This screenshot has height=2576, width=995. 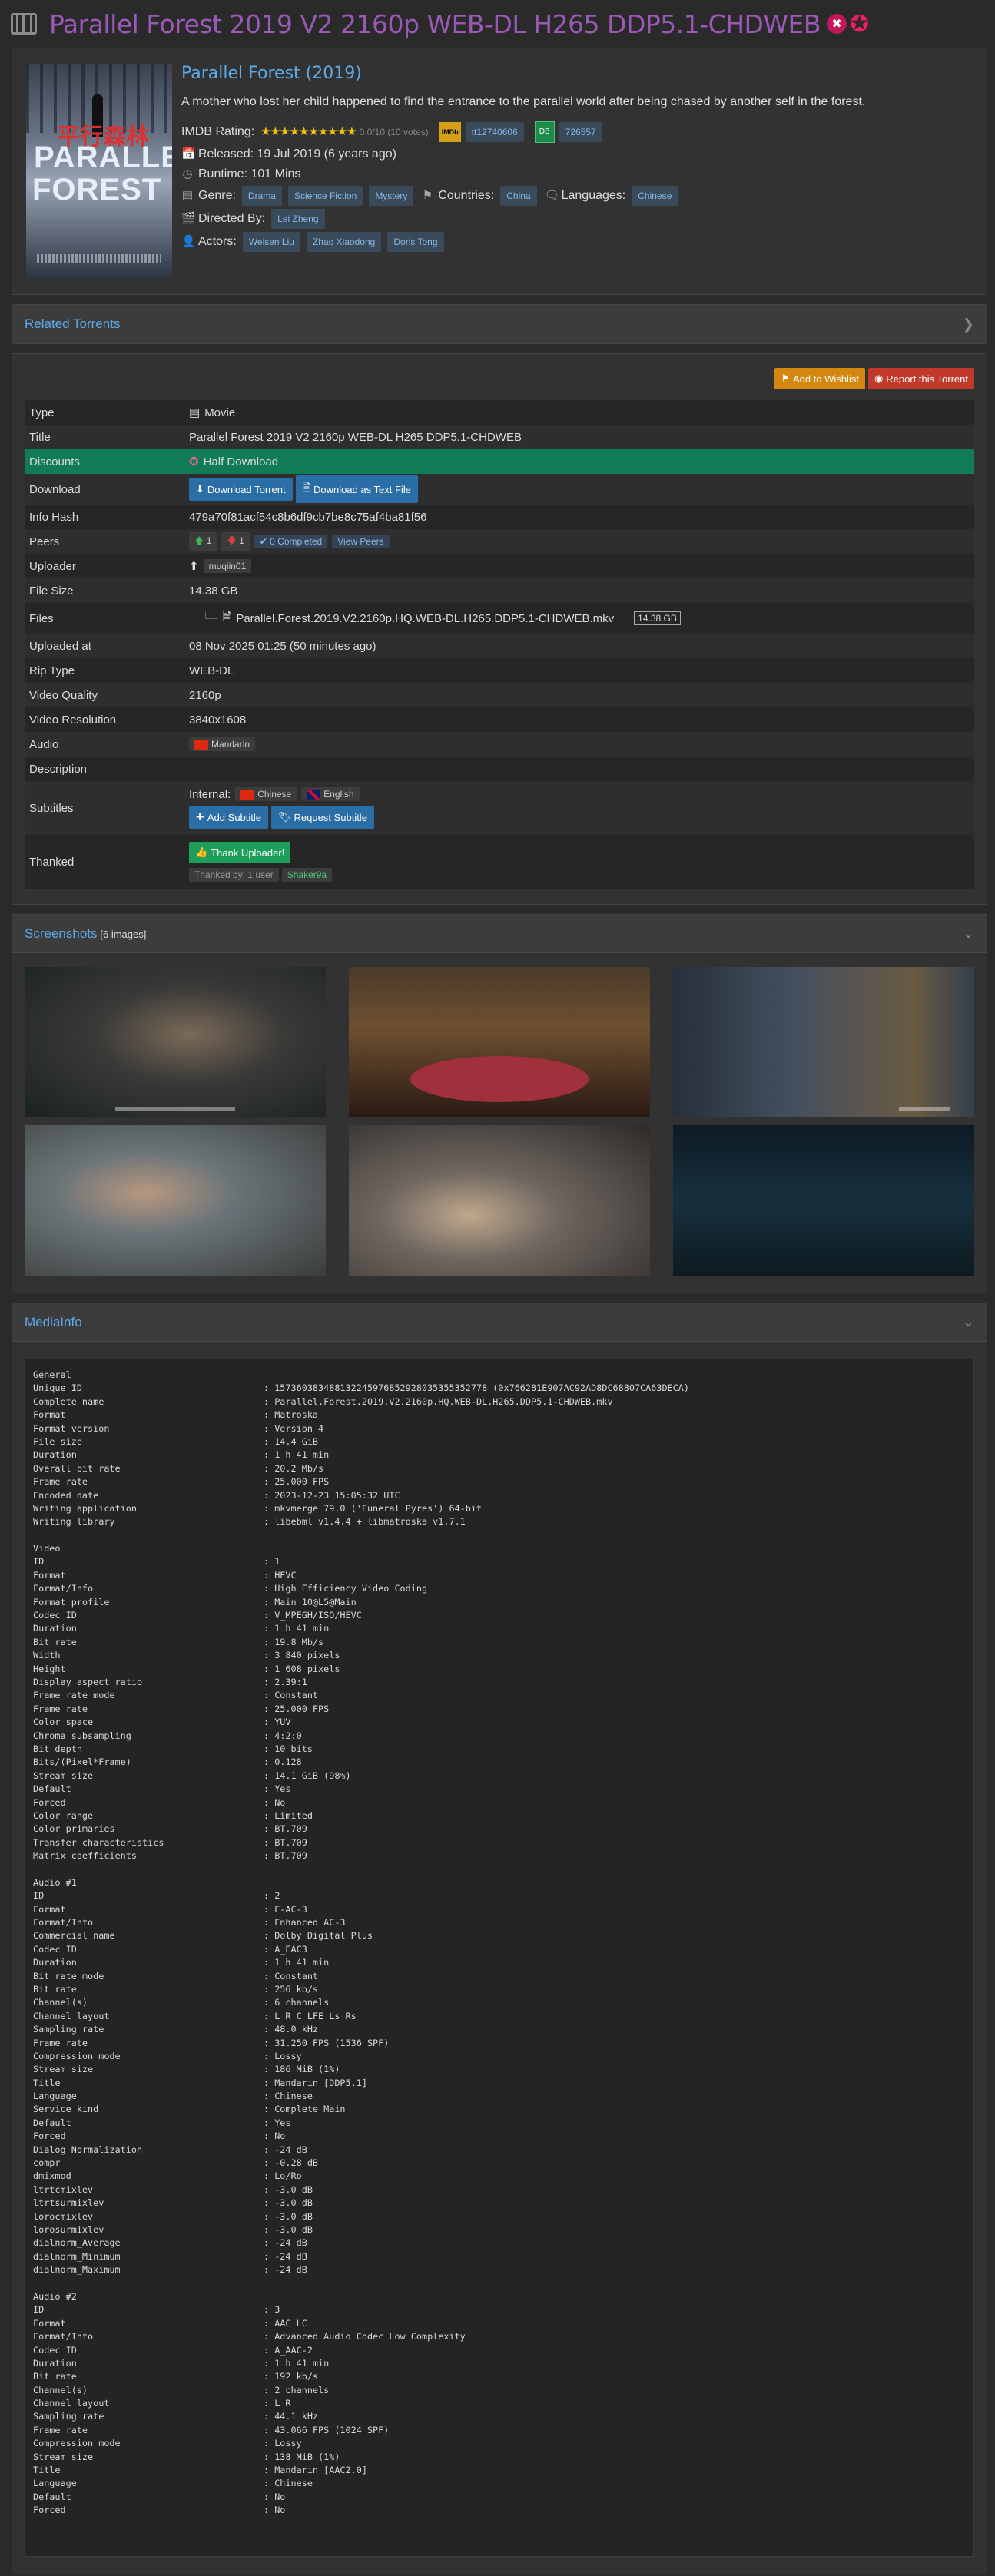 I want to click on mediainfo-value: : 19.8 Mb/s, so click(x=294, y=1642).